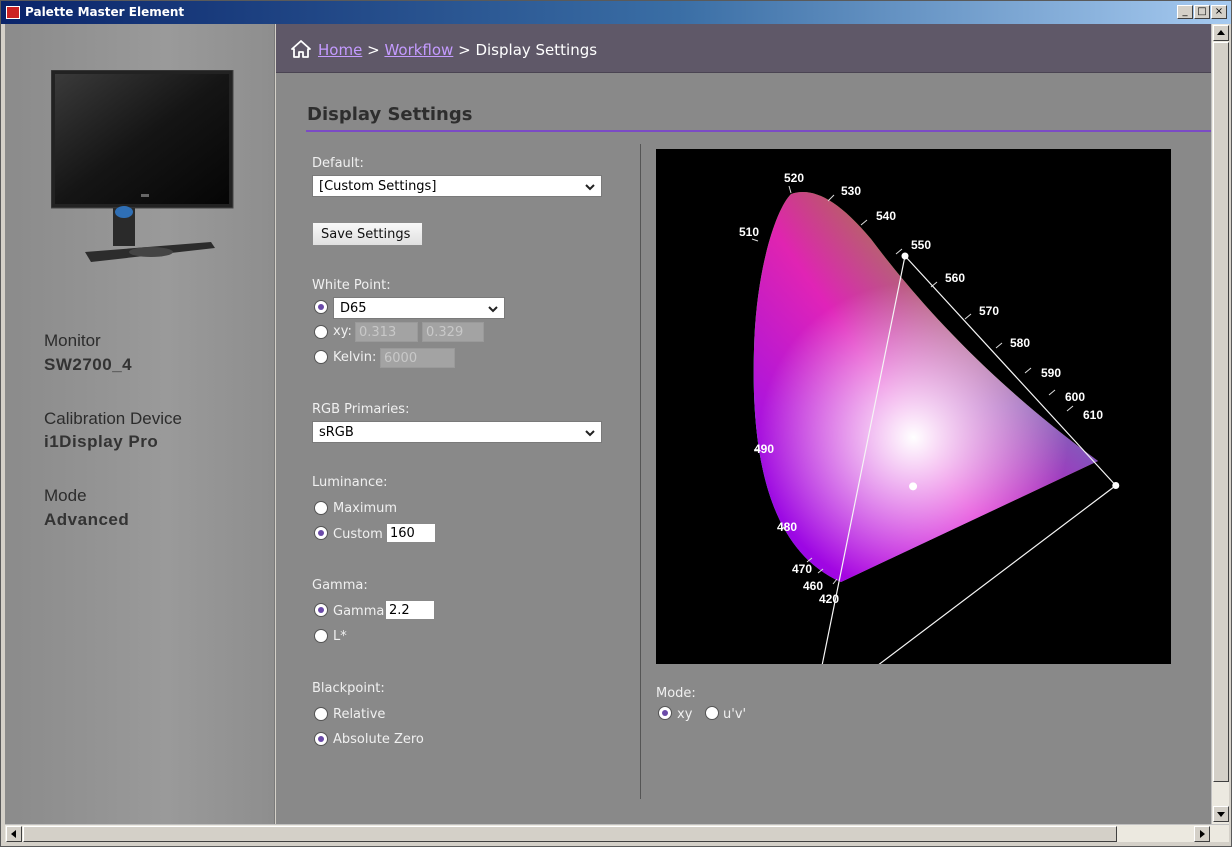 This screenshot has height=847, width=1232. Describe the element at coordinates (321, 636) in the screenshot. I see `gamma-lstar-radio` at that location.